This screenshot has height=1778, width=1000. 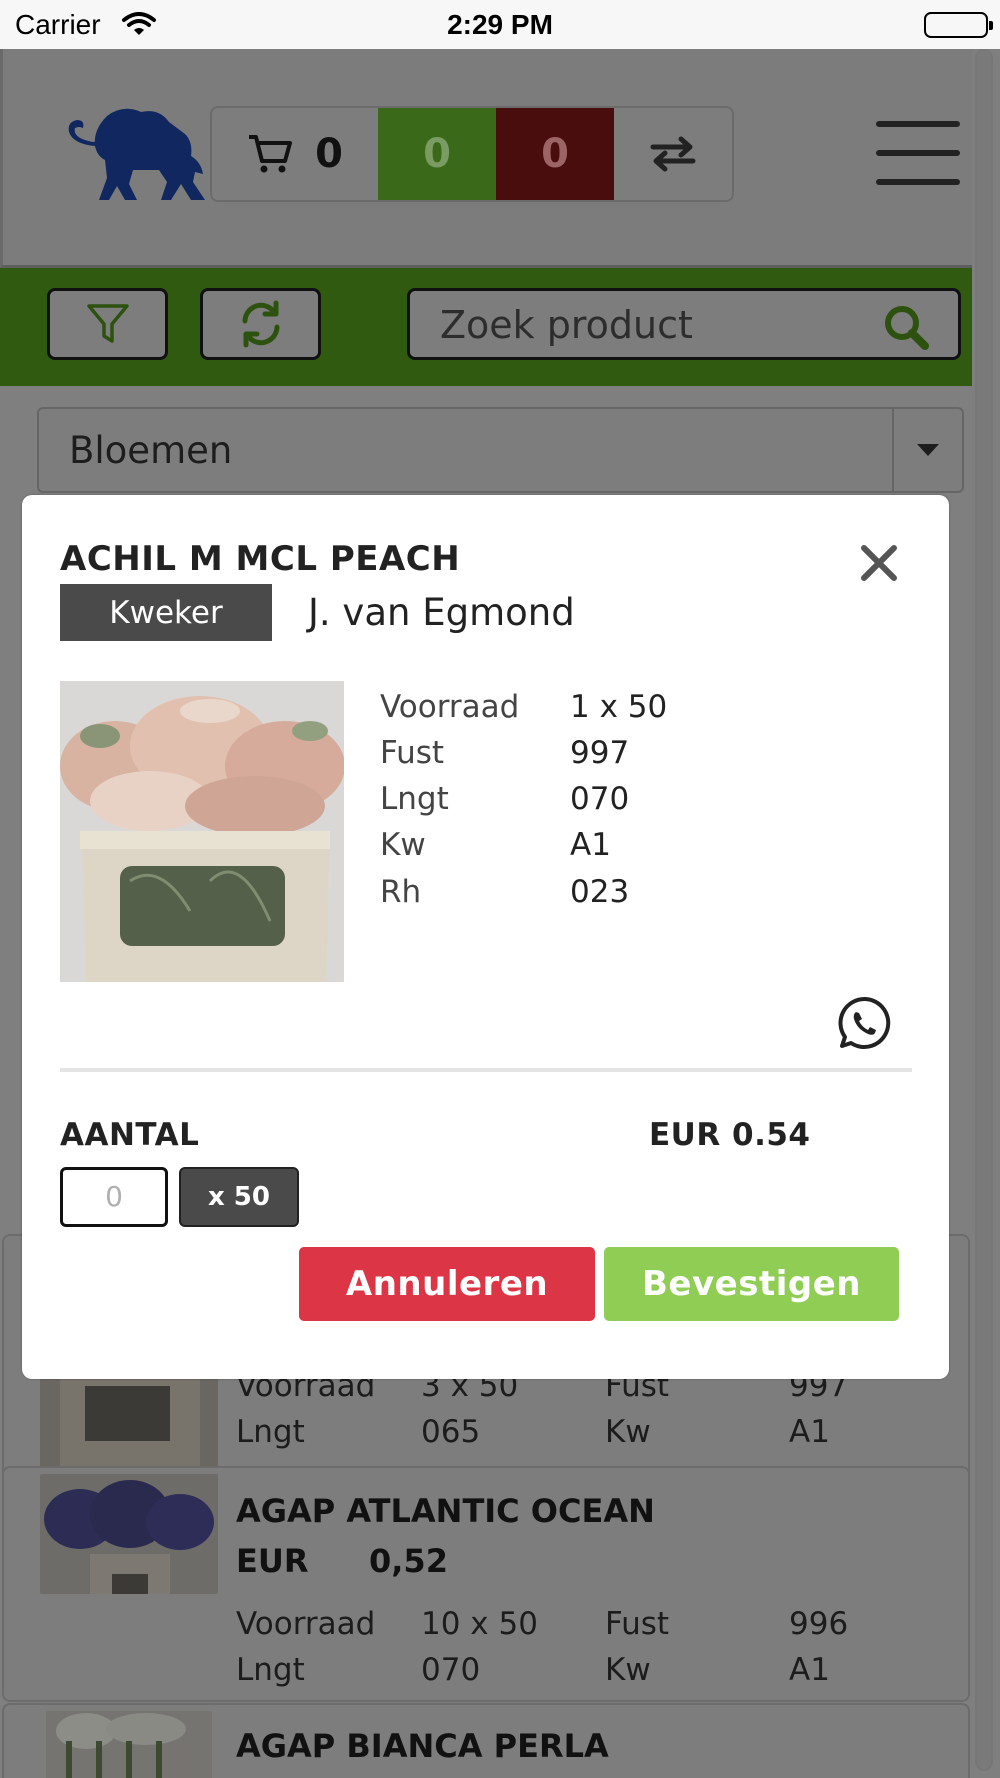 I want to click on scrollbar, so click(x=986, y=913).